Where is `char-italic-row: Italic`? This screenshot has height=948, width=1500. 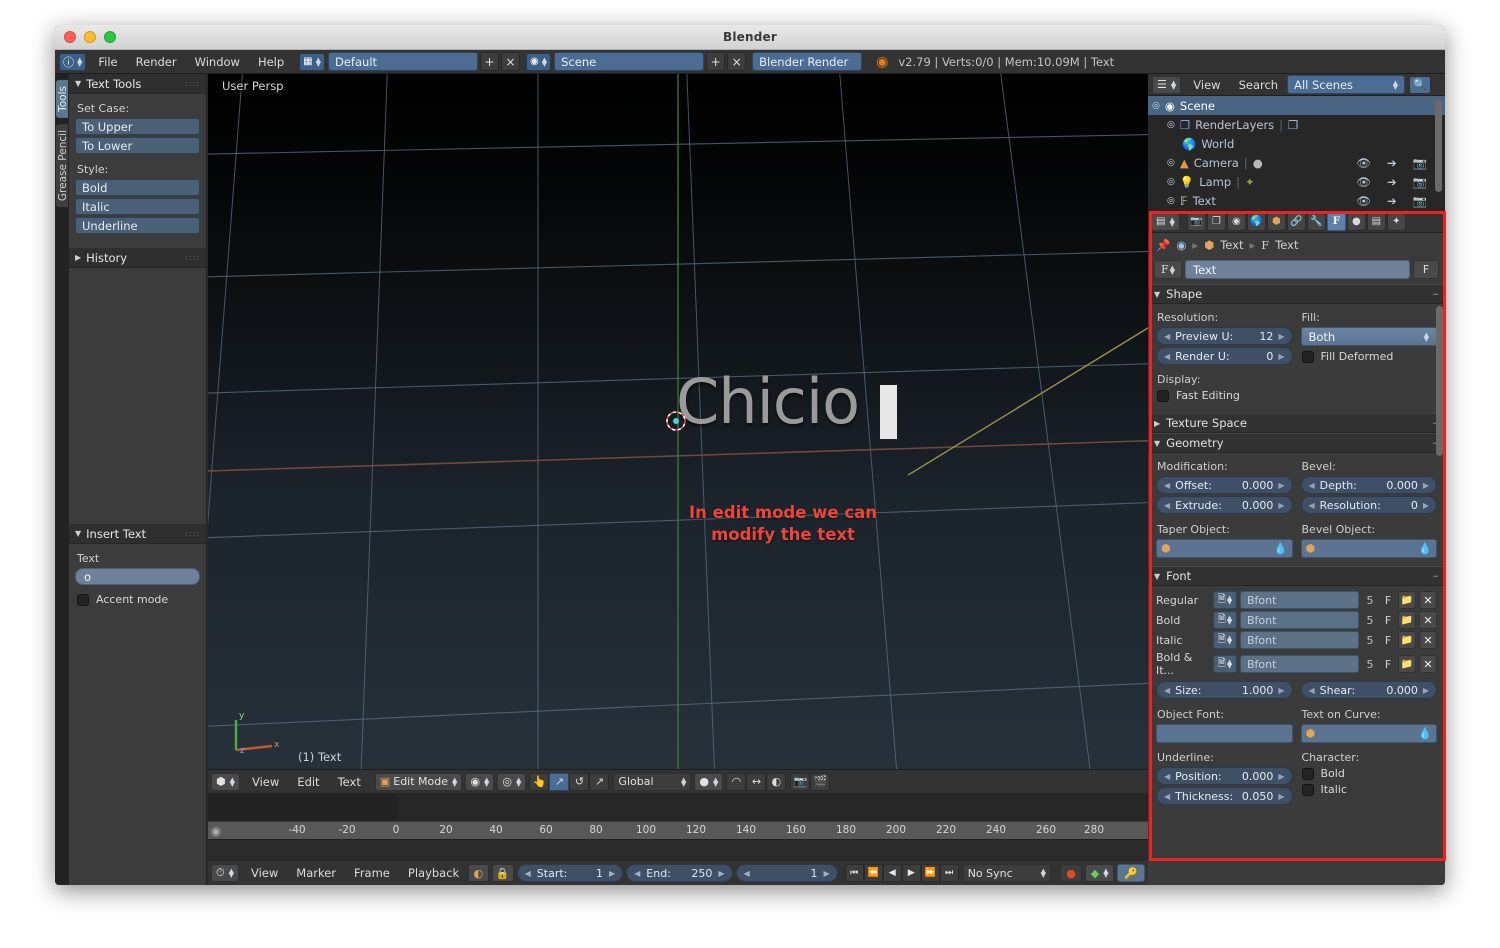
char-italic-row: Italic is located at coordinates (1369, 789).